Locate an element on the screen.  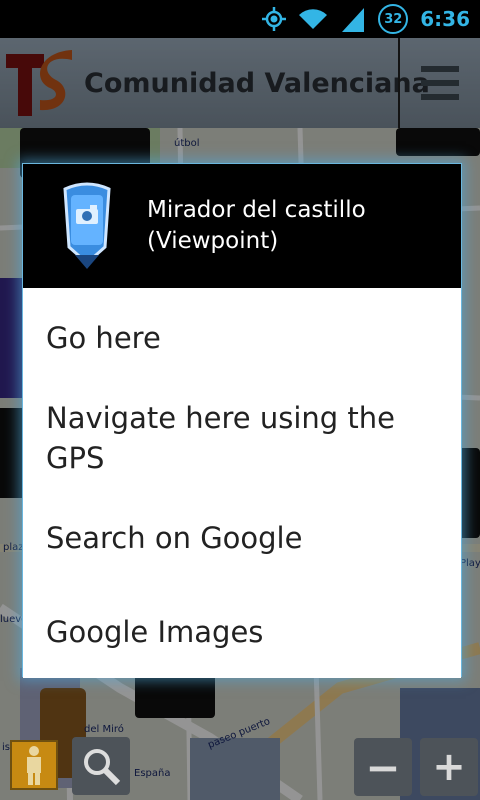
pedestrian-mode-button is located at coordinates (34, 765).